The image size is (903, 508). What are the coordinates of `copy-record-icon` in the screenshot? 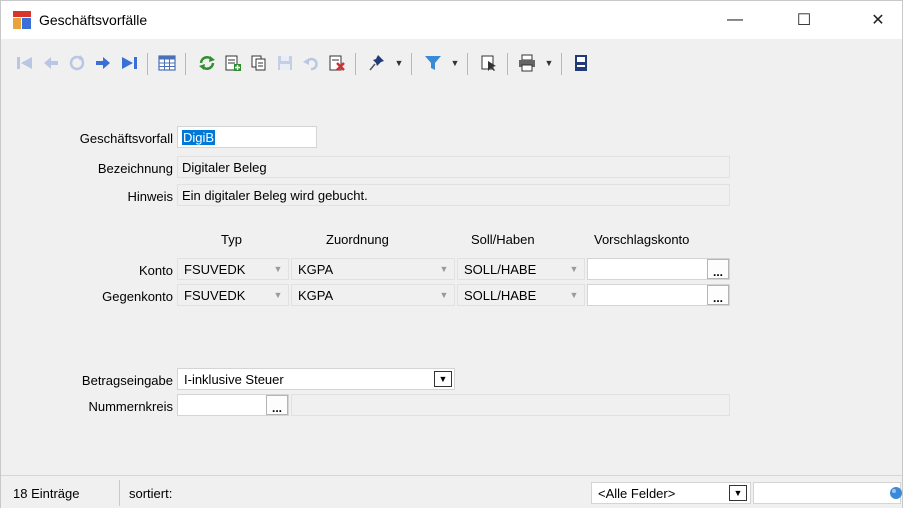 It's located at (259, 63).